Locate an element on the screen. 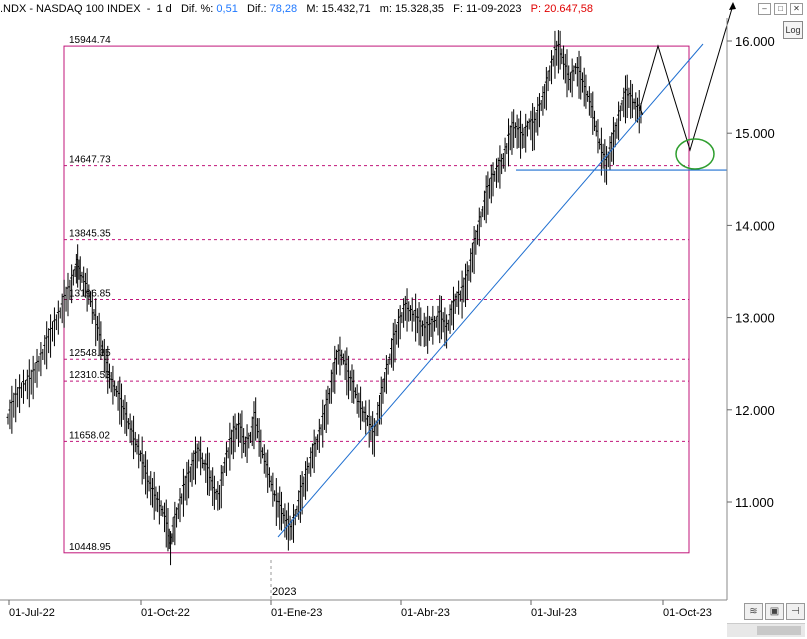 This screenshot has width=807, height=639. year-marker-label: 2023 is located at coordinates (284, 592).